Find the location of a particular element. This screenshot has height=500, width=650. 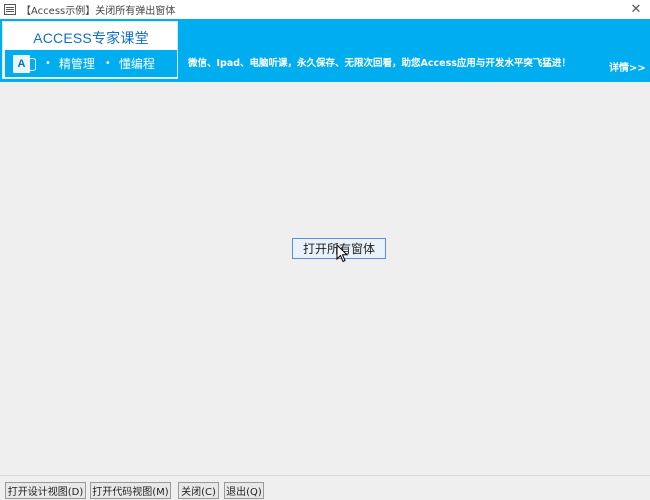

details-link: 详情>> is located at coordinates (627, 66).